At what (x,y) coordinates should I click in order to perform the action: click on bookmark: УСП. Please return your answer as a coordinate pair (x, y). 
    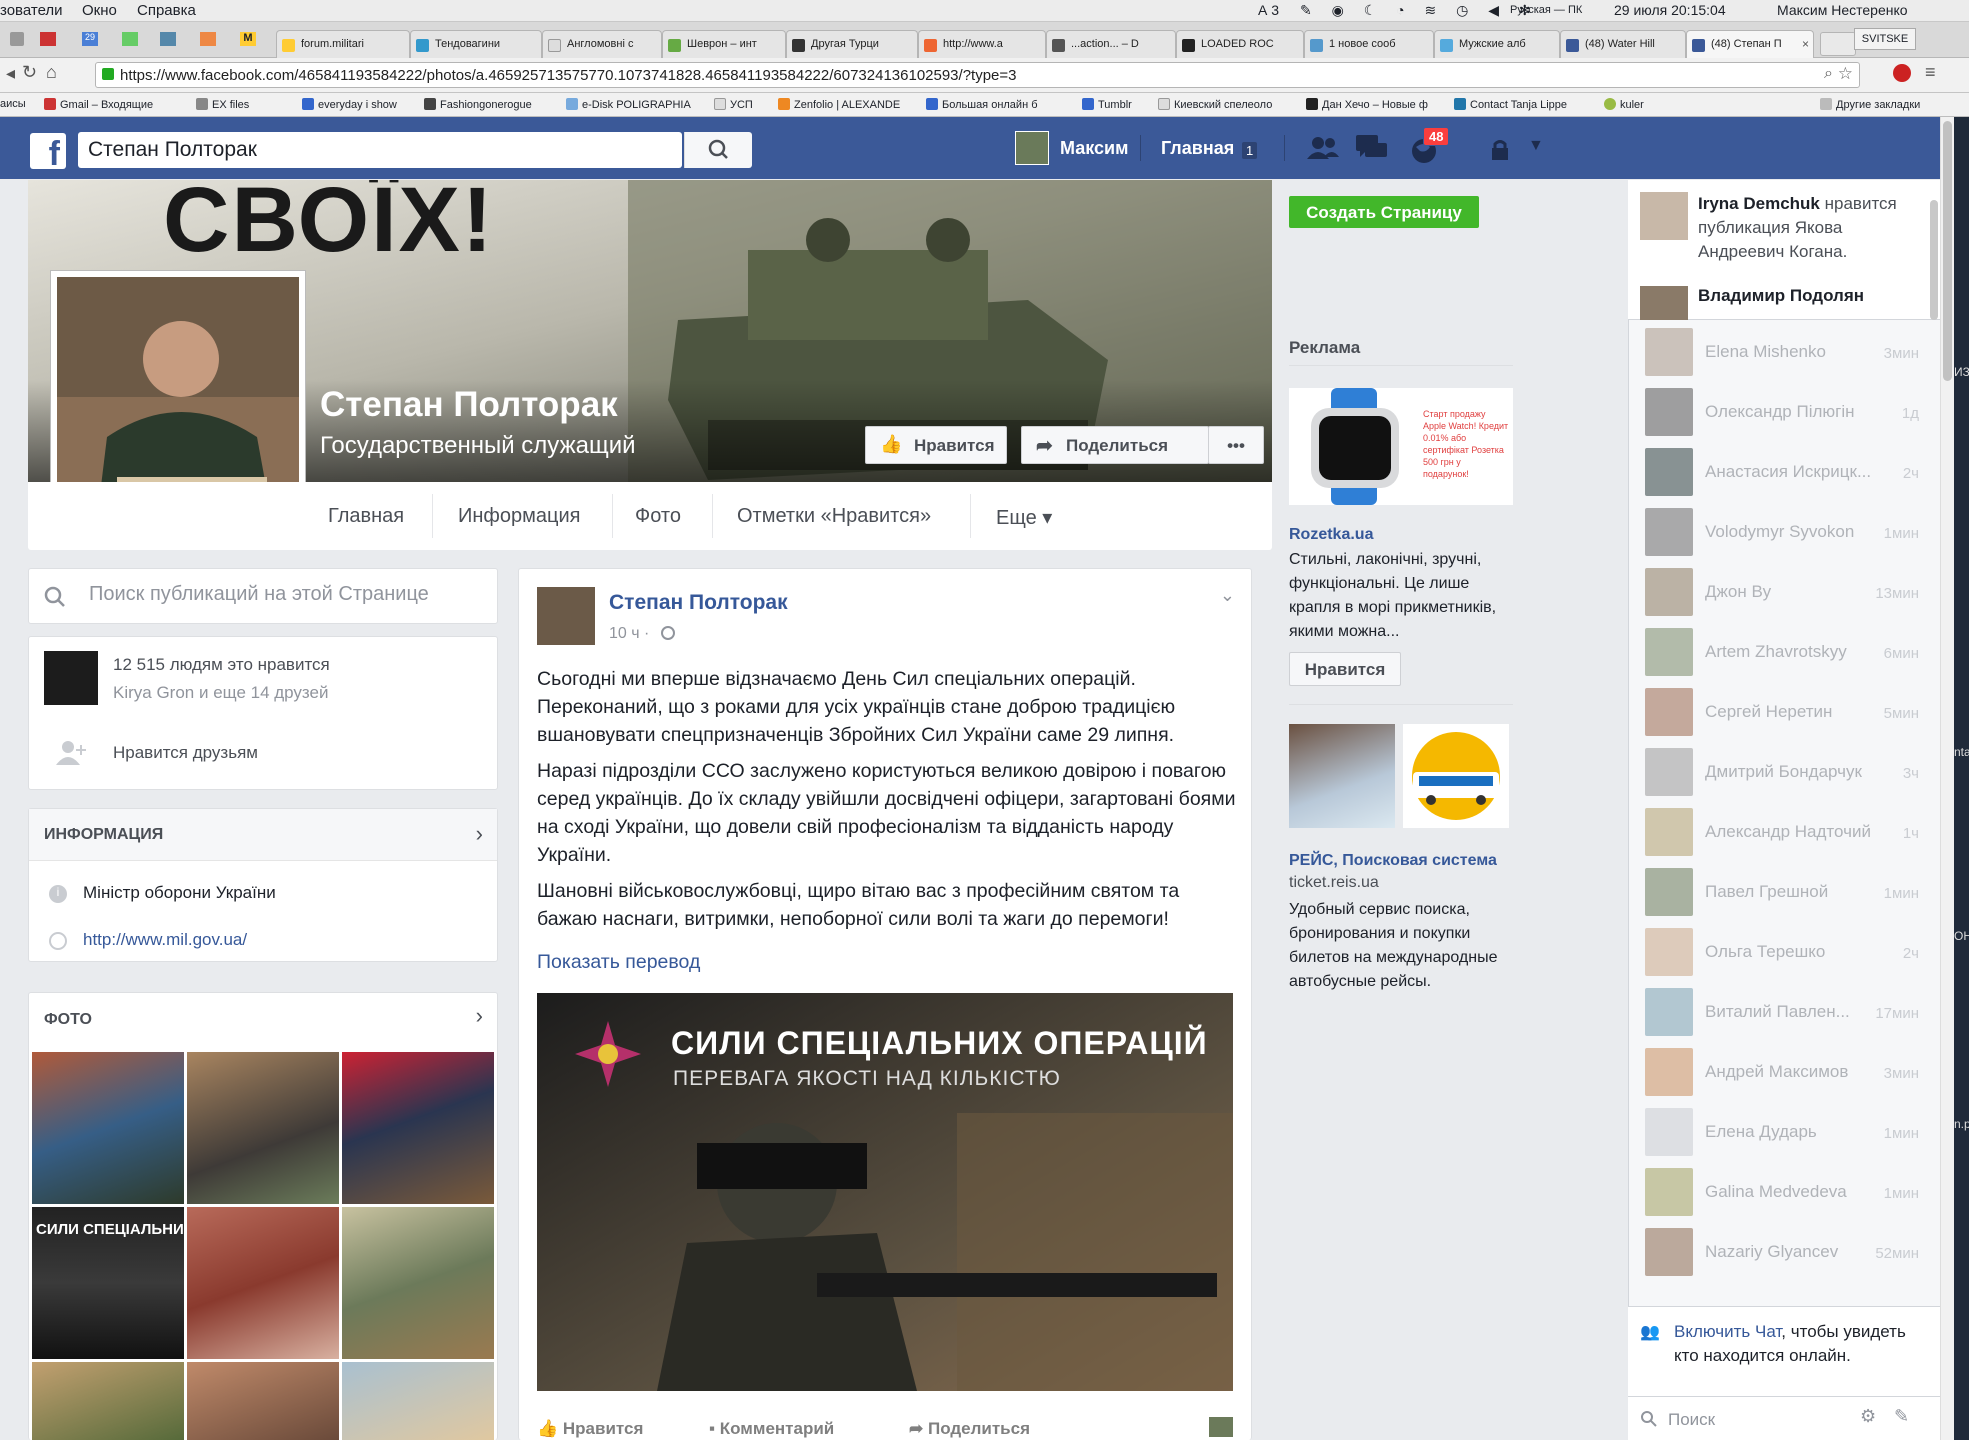
    Looking at the image, I should click on (733, 104).